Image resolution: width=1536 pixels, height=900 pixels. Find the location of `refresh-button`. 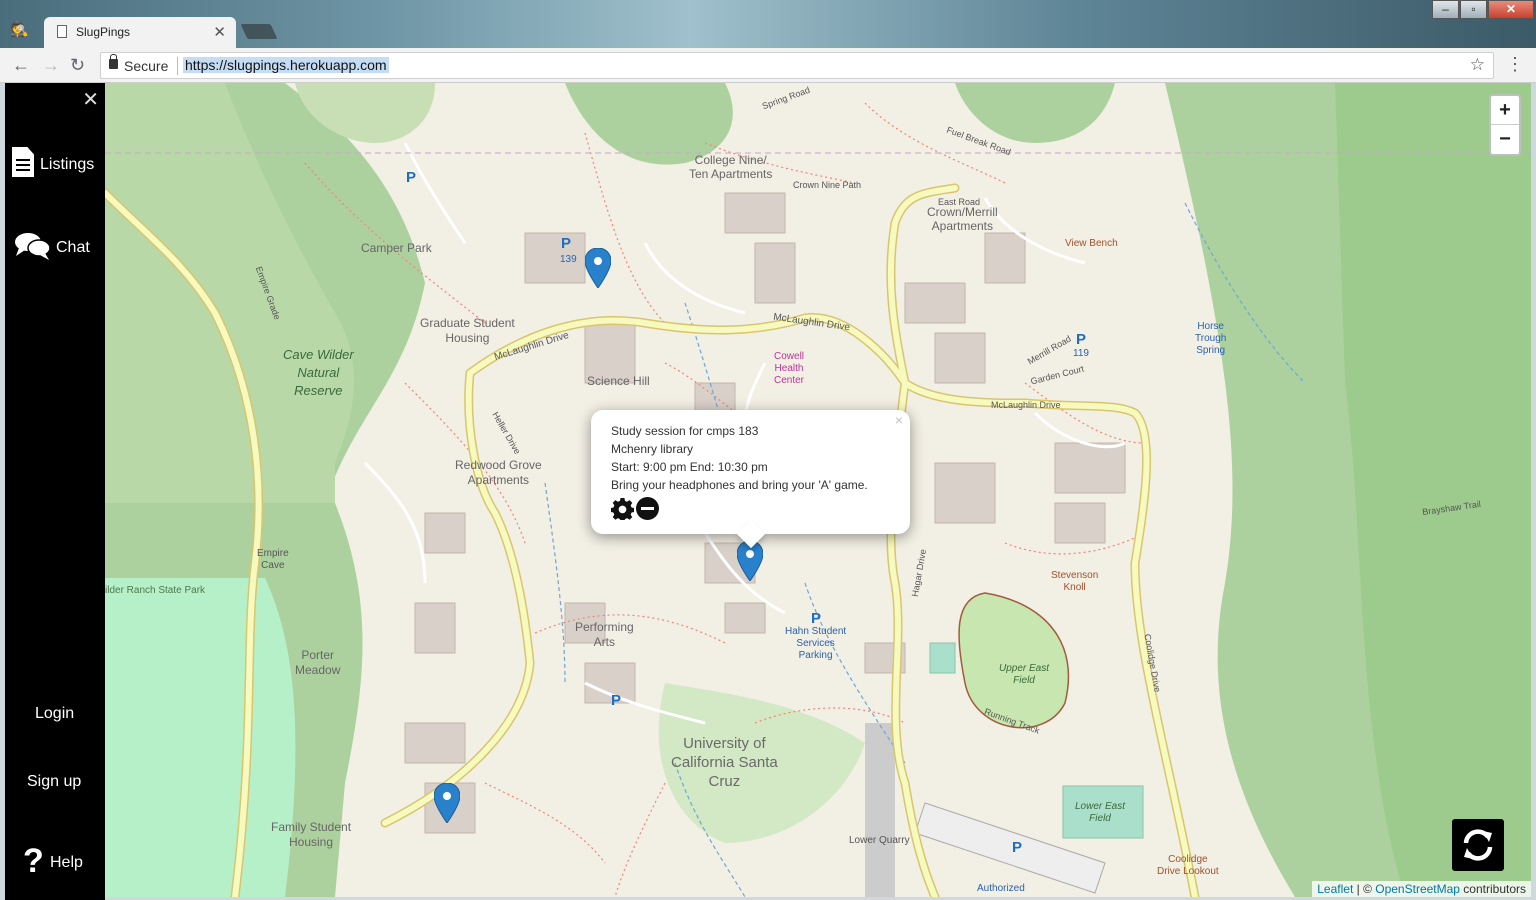

refresh-button is located at coordinates (1478, 845).